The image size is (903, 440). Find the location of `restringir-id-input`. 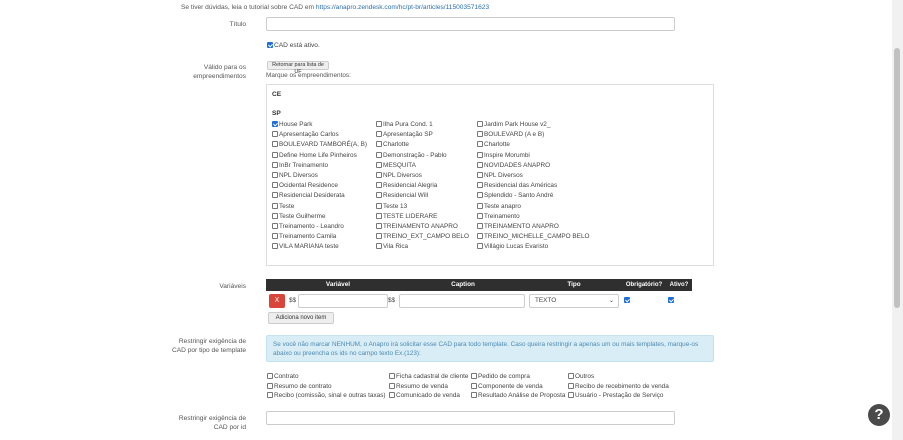

restringir-id-input is located at coordinates (470, 418).